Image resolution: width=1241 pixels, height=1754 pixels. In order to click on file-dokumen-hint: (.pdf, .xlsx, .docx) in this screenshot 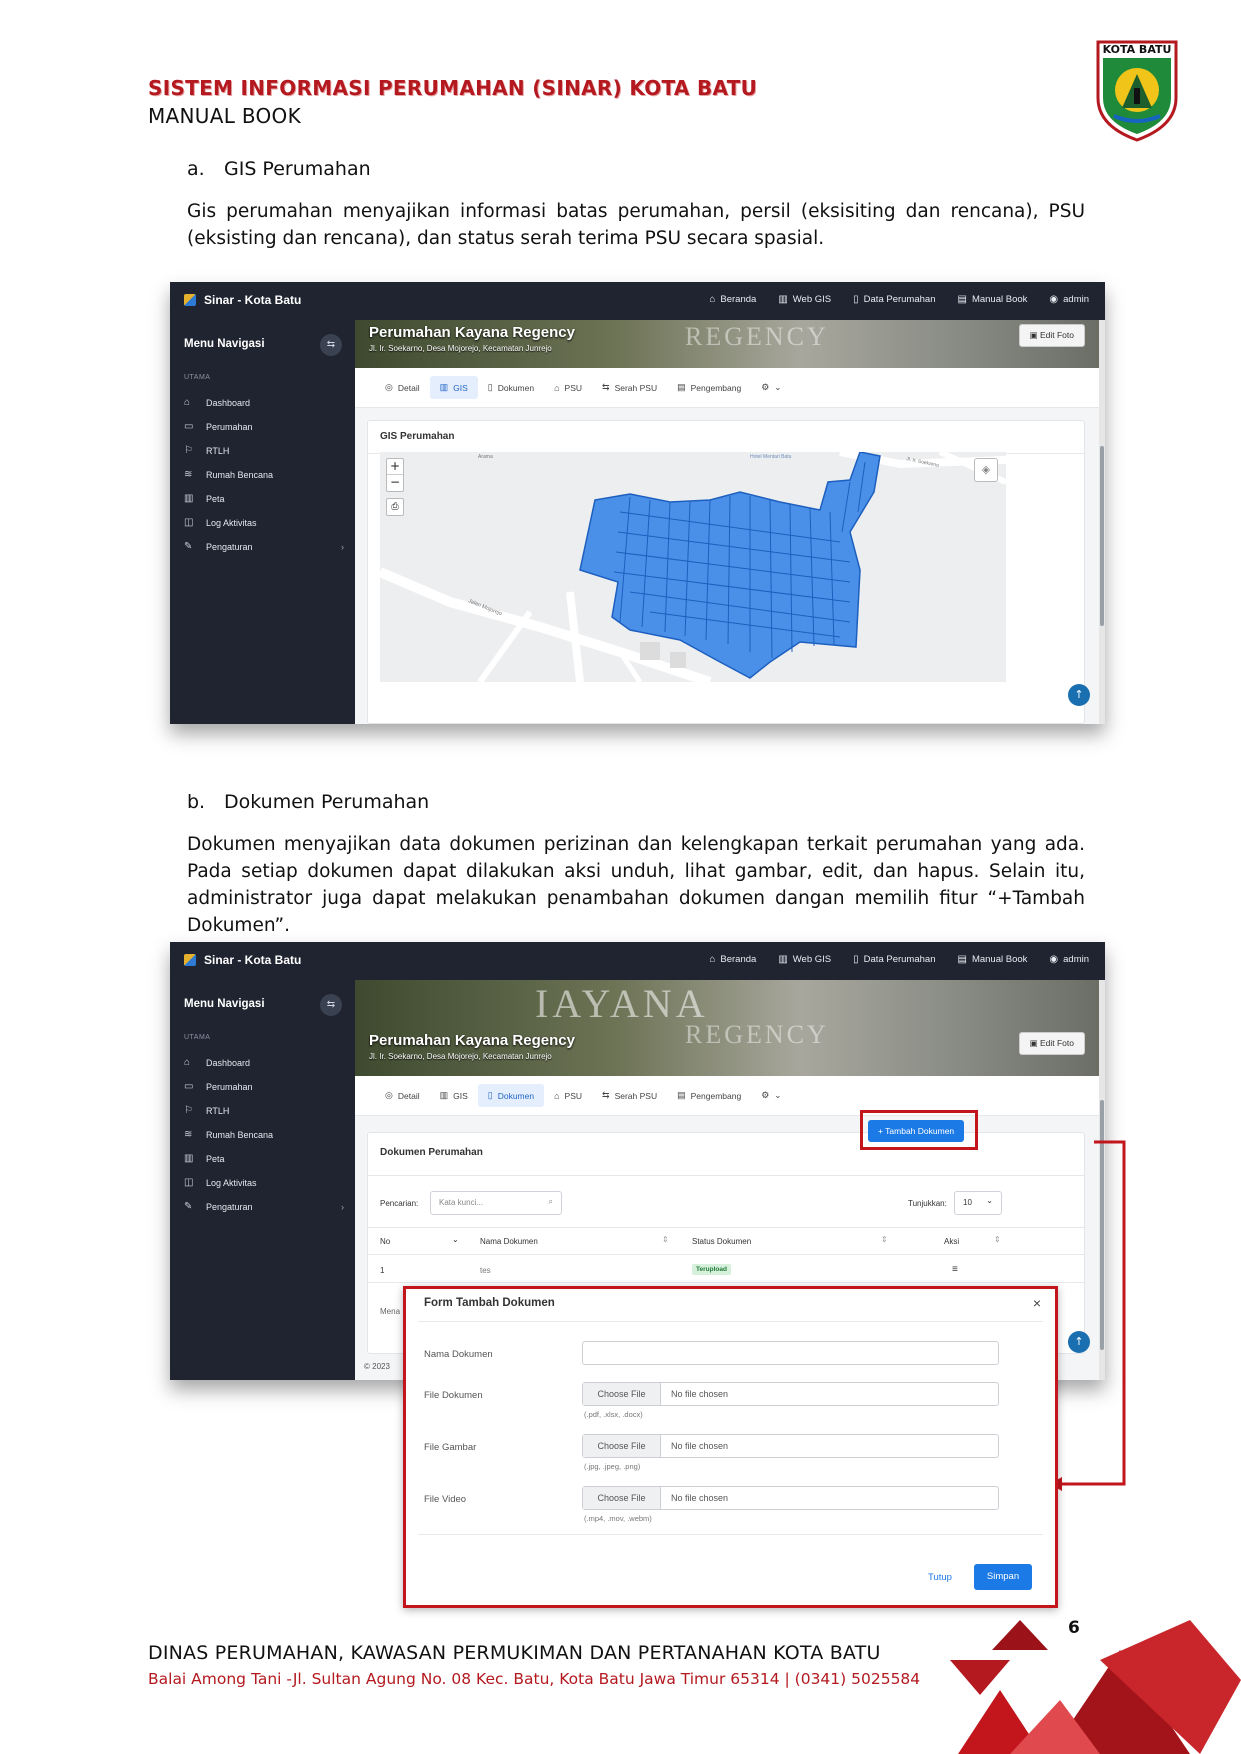, I will do `click(613, 1414)`.